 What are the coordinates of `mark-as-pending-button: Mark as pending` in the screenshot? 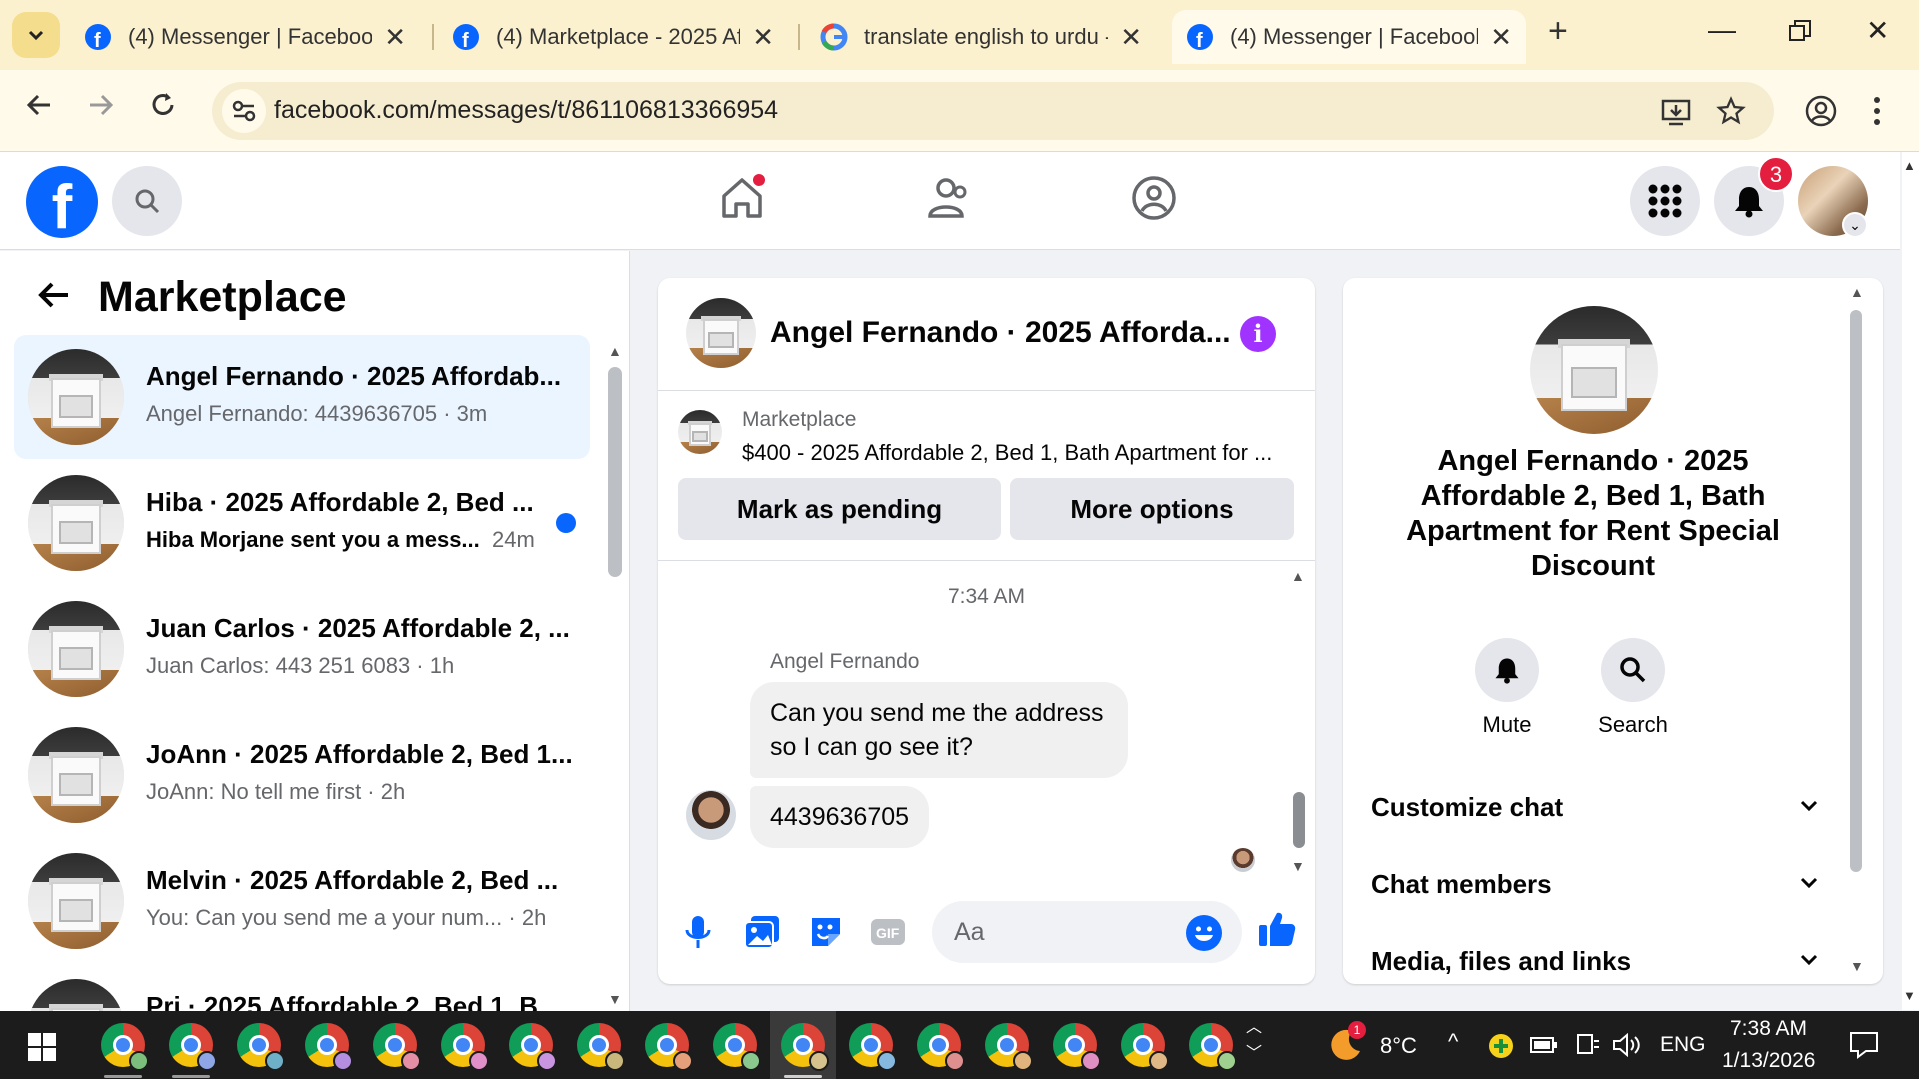 It's located at (839, 509).